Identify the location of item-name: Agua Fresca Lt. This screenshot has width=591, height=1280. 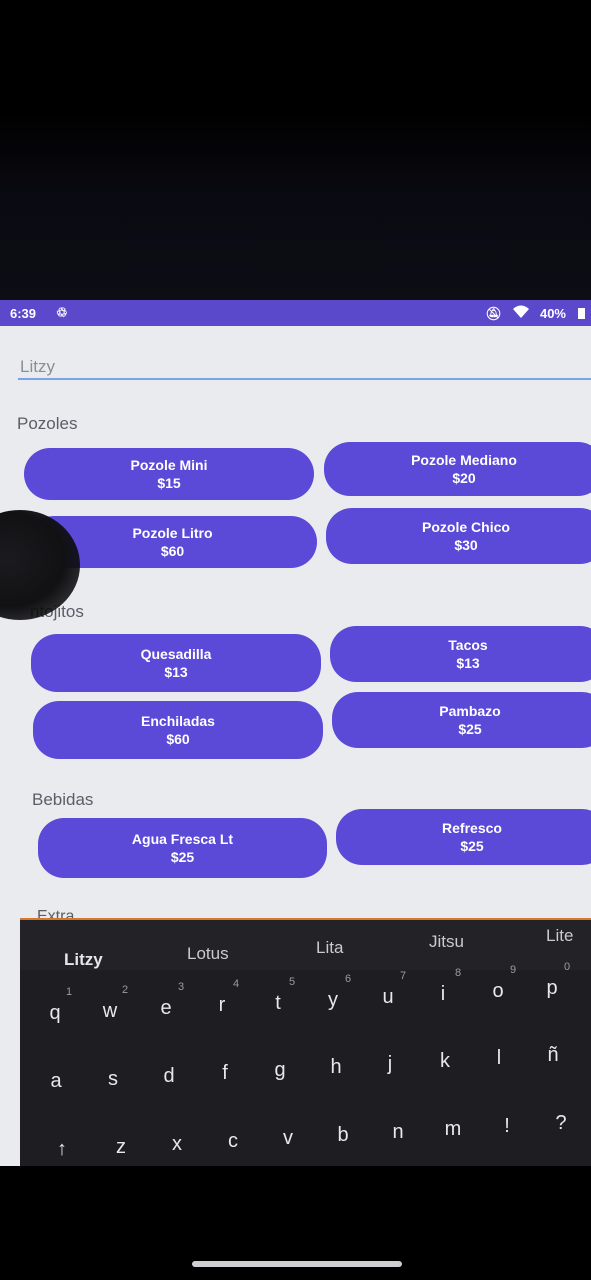
(182, 839).